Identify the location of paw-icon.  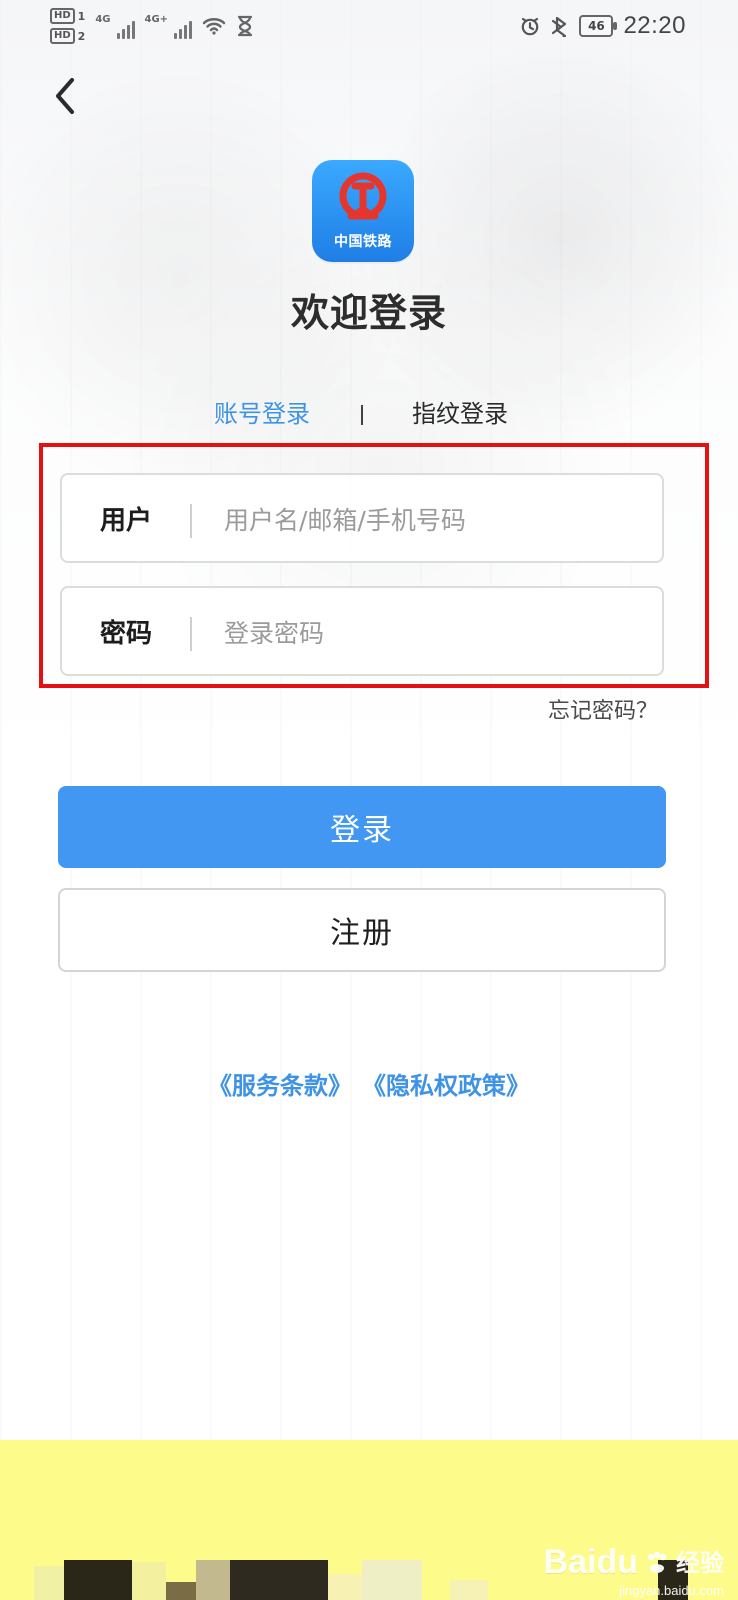
(657, 1562).